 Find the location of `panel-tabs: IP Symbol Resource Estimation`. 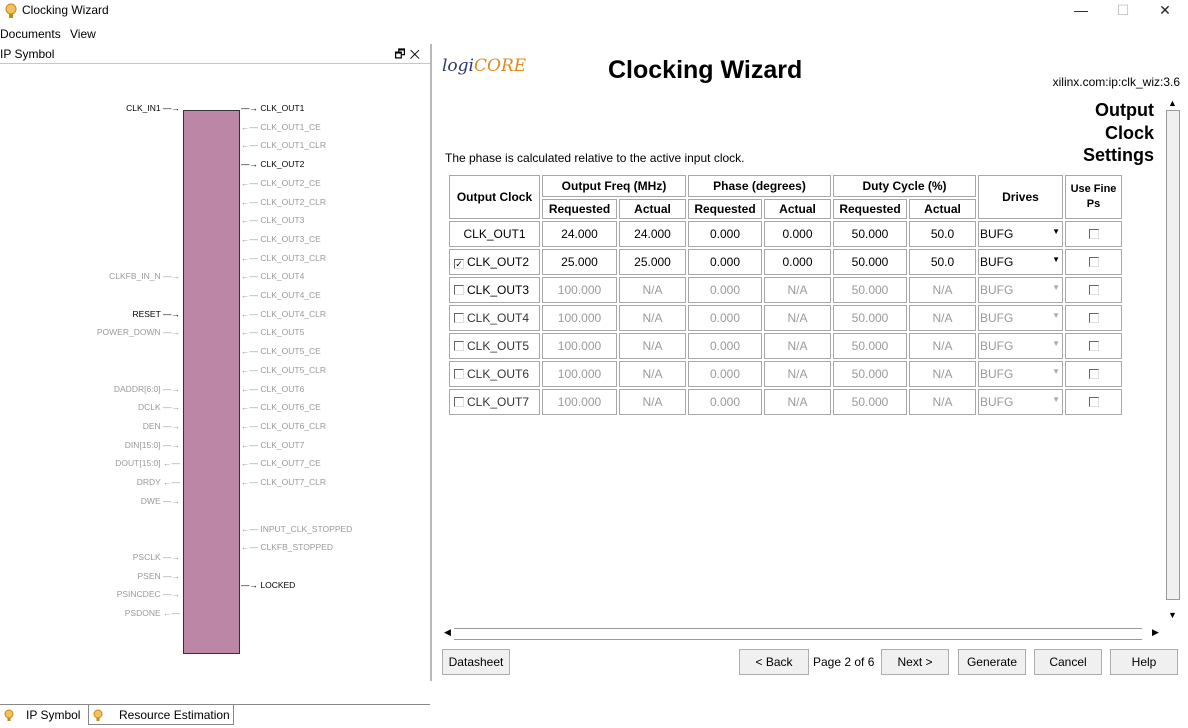

panel-tabs: IP Symbol Resource Estimation is located at coordinates (215, 714).